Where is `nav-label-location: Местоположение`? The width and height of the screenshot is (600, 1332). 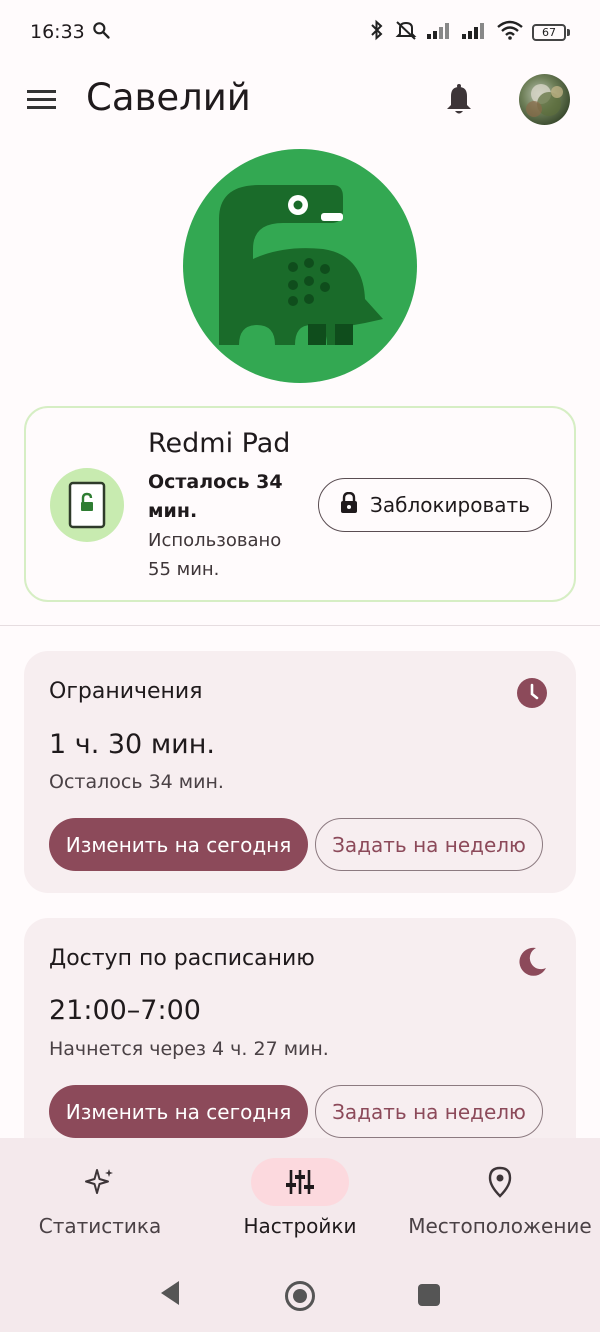
nav-label-location: Местоположение is located at coordinates (500, 1226).